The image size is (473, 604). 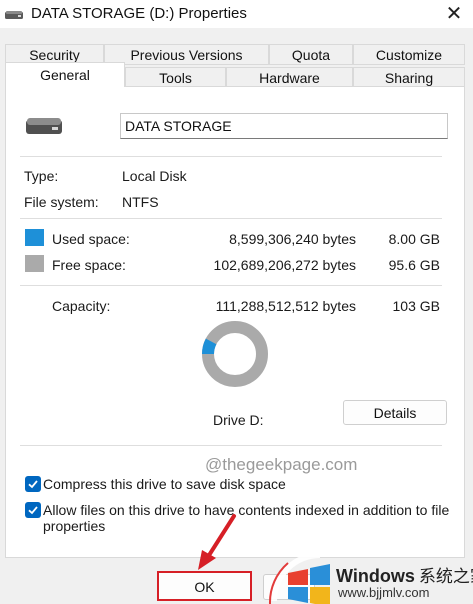 I want to click on drive-icon, so click(x=14, y=15).